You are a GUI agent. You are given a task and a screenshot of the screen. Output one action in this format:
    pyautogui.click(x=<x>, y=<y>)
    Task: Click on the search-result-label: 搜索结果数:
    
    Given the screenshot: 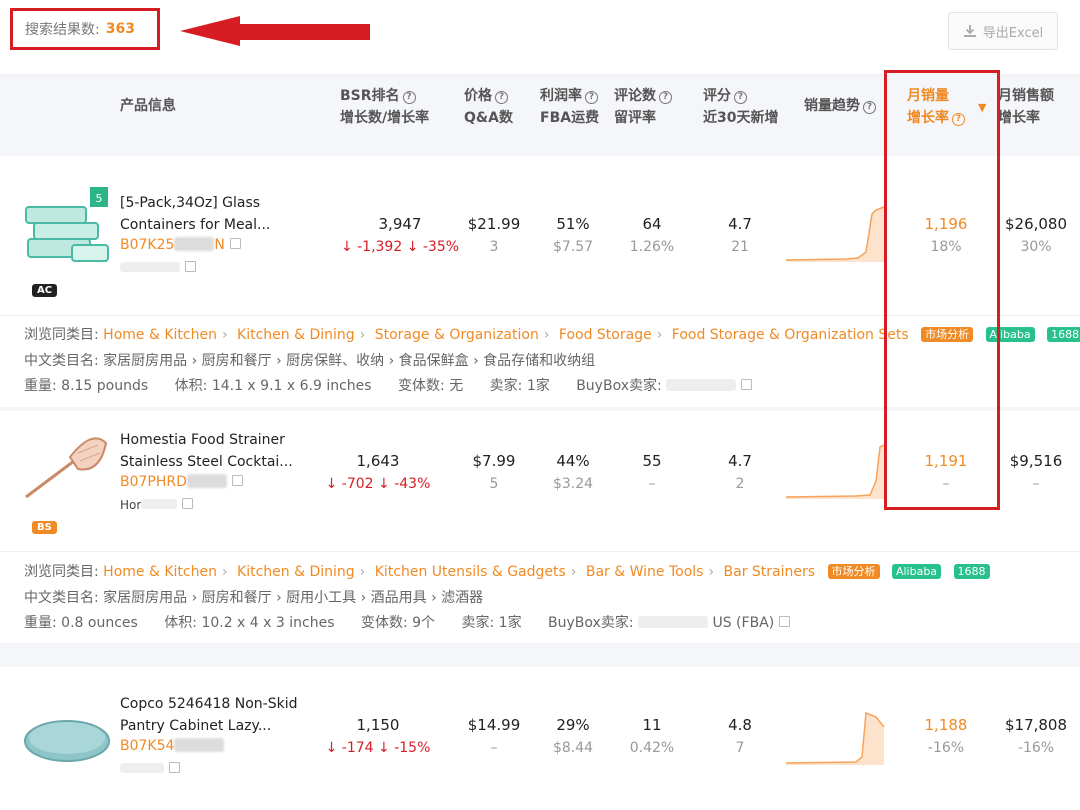 What is the action you would take?
    pyautogui.click(x=62, y=30)
    